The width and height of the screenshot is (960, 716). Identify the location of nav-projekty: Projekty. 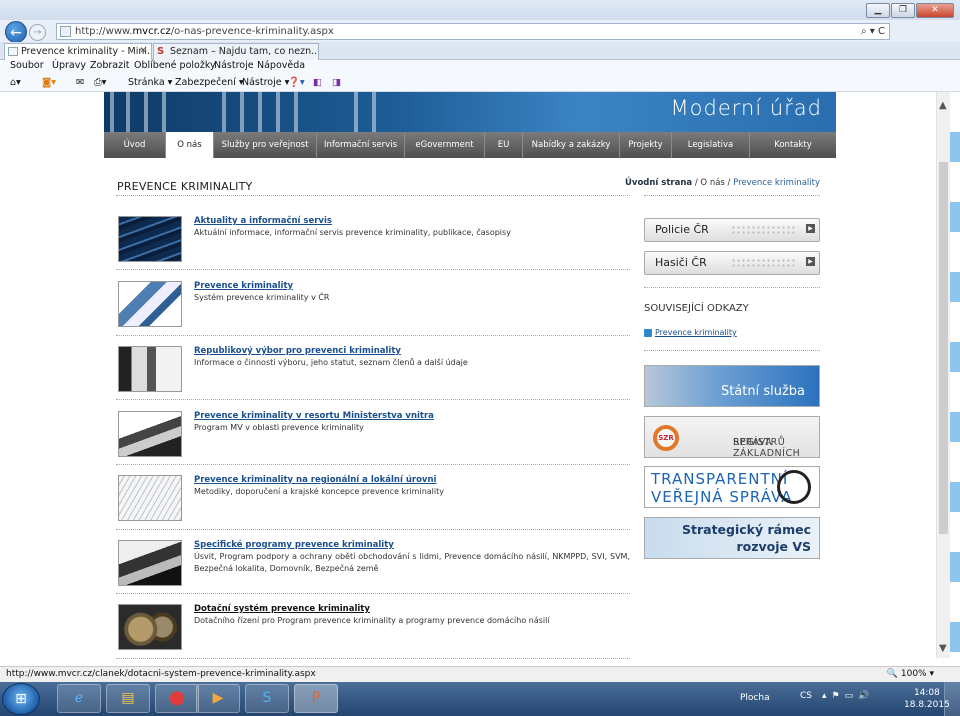
(646, 145).